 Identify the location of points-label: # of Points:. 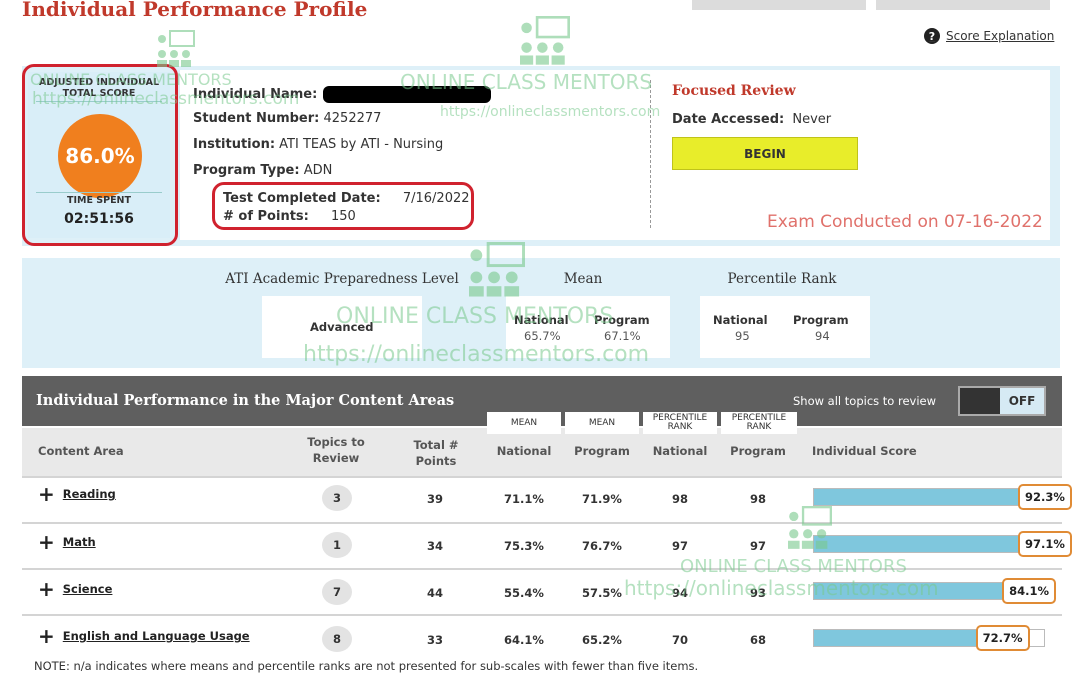
(266, 216).